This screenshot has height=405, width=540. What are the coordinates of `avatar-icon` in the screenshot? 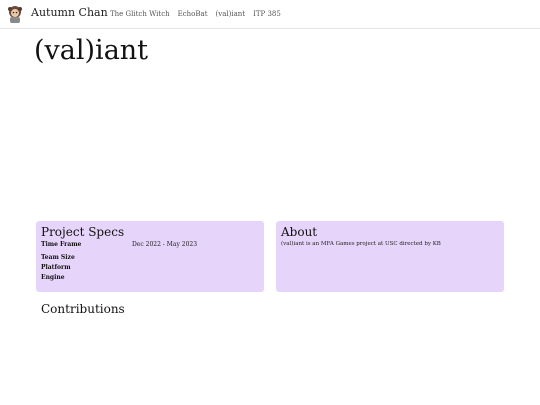 It's located at (15, 14).